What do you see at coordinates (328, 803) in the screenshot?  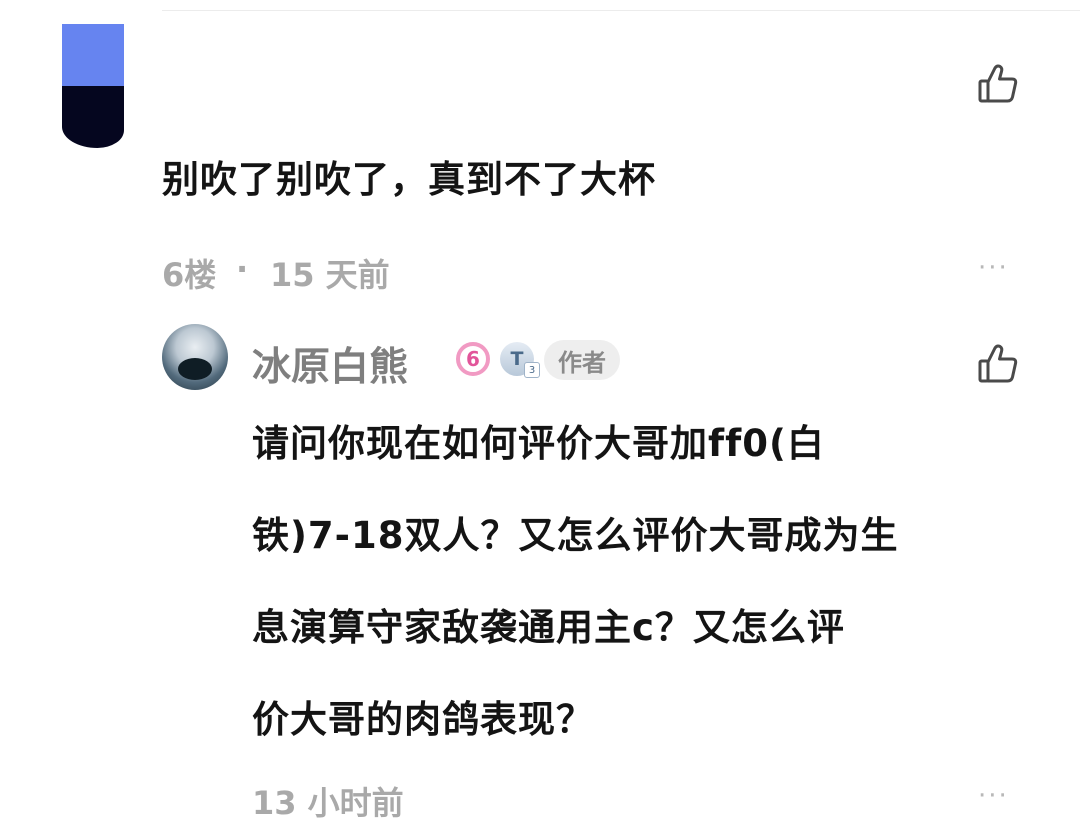 I see `reply-time: 13 小时前` at bounding box center [328, 803].